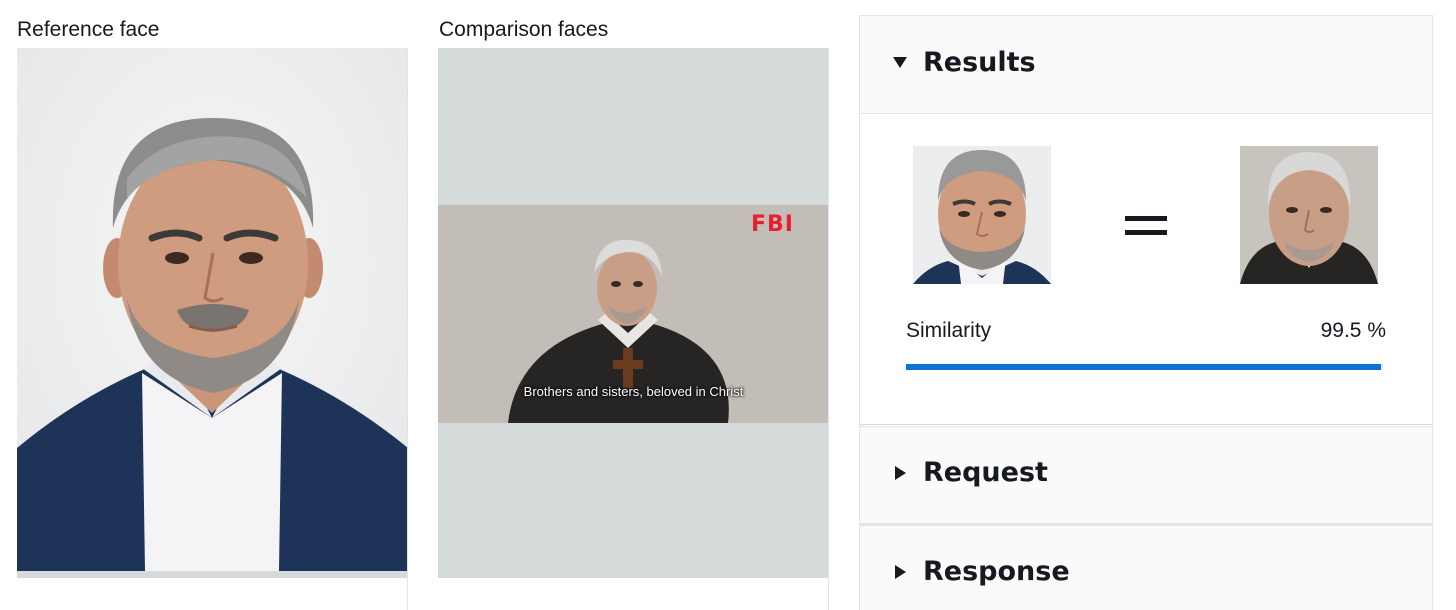 The image size is (1456, 610). I want to click on request-section-header: Request, so click(1146, 475).